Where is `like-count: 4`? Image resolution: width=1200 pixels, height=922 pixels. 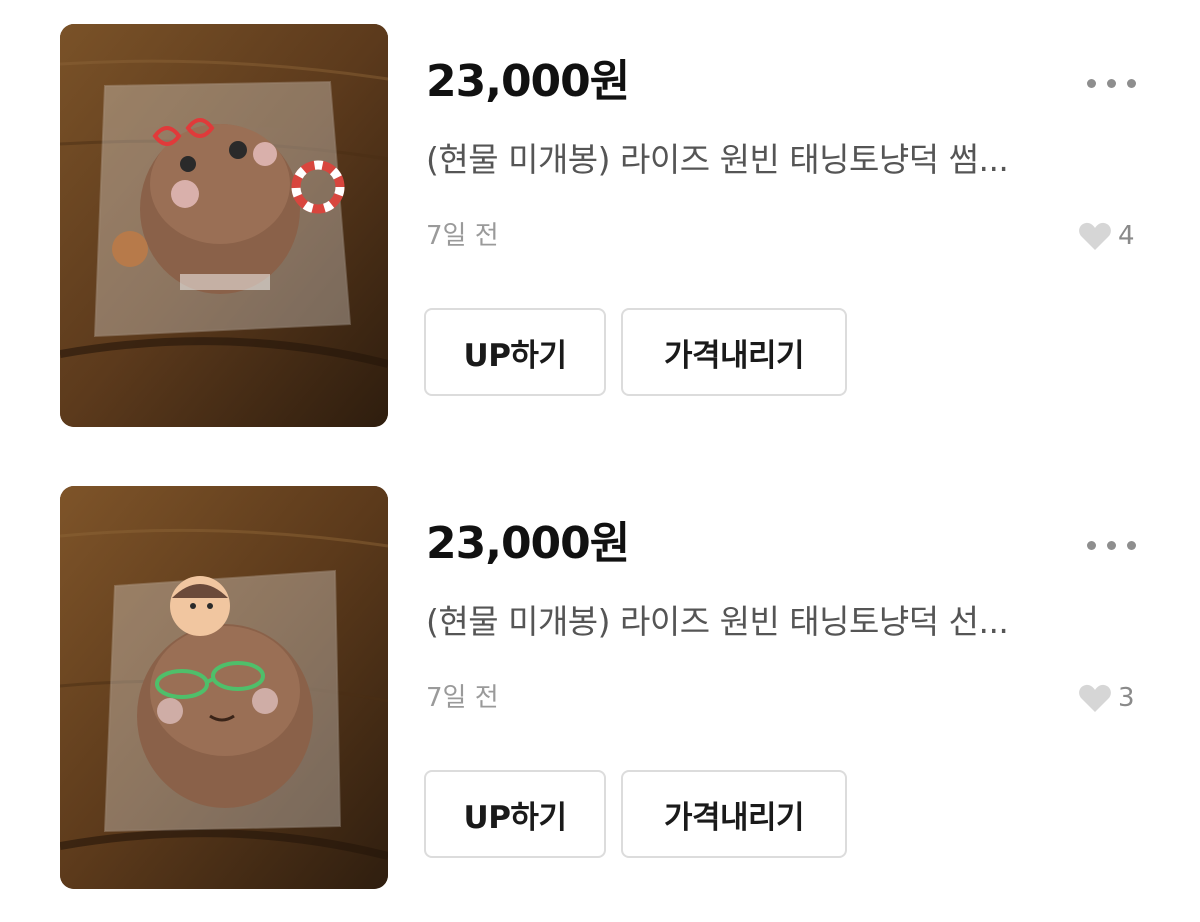 like-count: 4 is located at coordinates (1106, 236).